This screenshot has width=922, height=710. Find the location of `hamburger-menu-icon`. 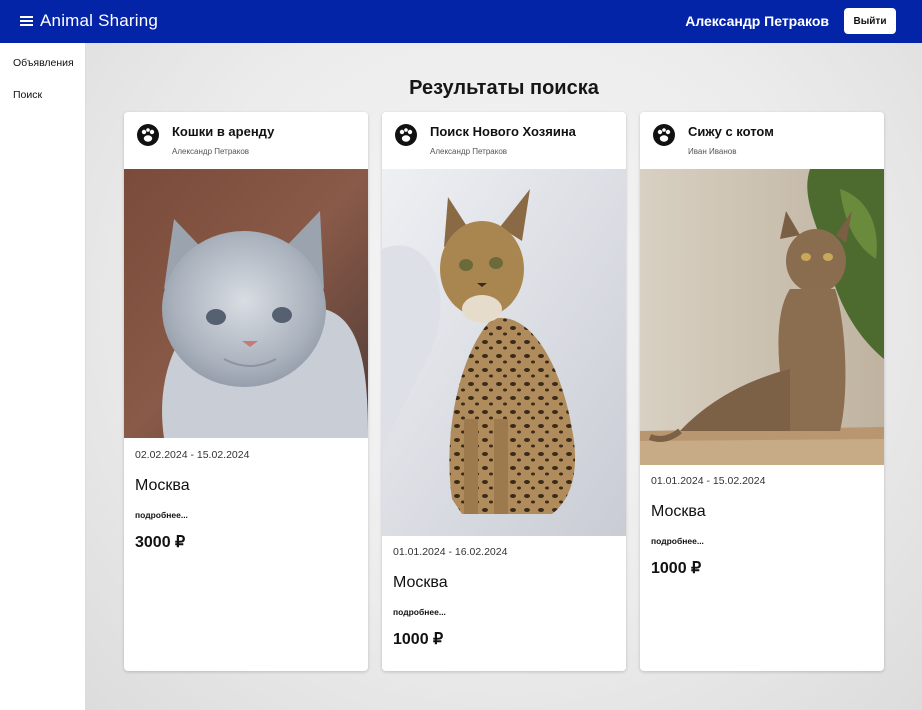

hamburger-menu-icon is located at coordinates (26, 21).